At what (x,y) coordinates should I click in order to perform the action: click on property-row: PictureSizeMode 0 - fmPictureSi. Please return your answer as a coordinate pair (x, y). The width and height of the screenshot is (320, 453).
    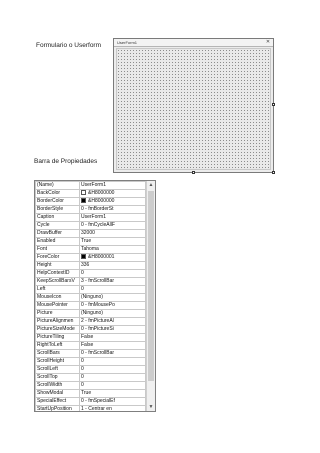
    Looking at the image, I should click on (90, 329).